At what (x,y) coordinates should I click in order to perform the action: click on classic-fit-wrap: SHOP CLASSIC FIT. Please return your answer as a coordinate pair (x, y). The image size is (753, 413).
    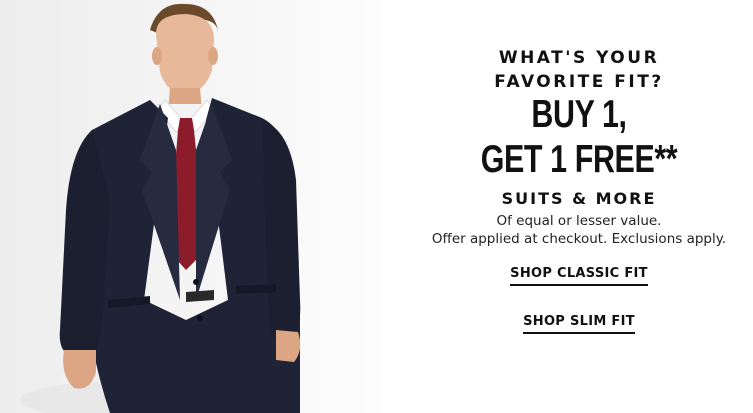
    Looking at the image, I should click on (579, 274).